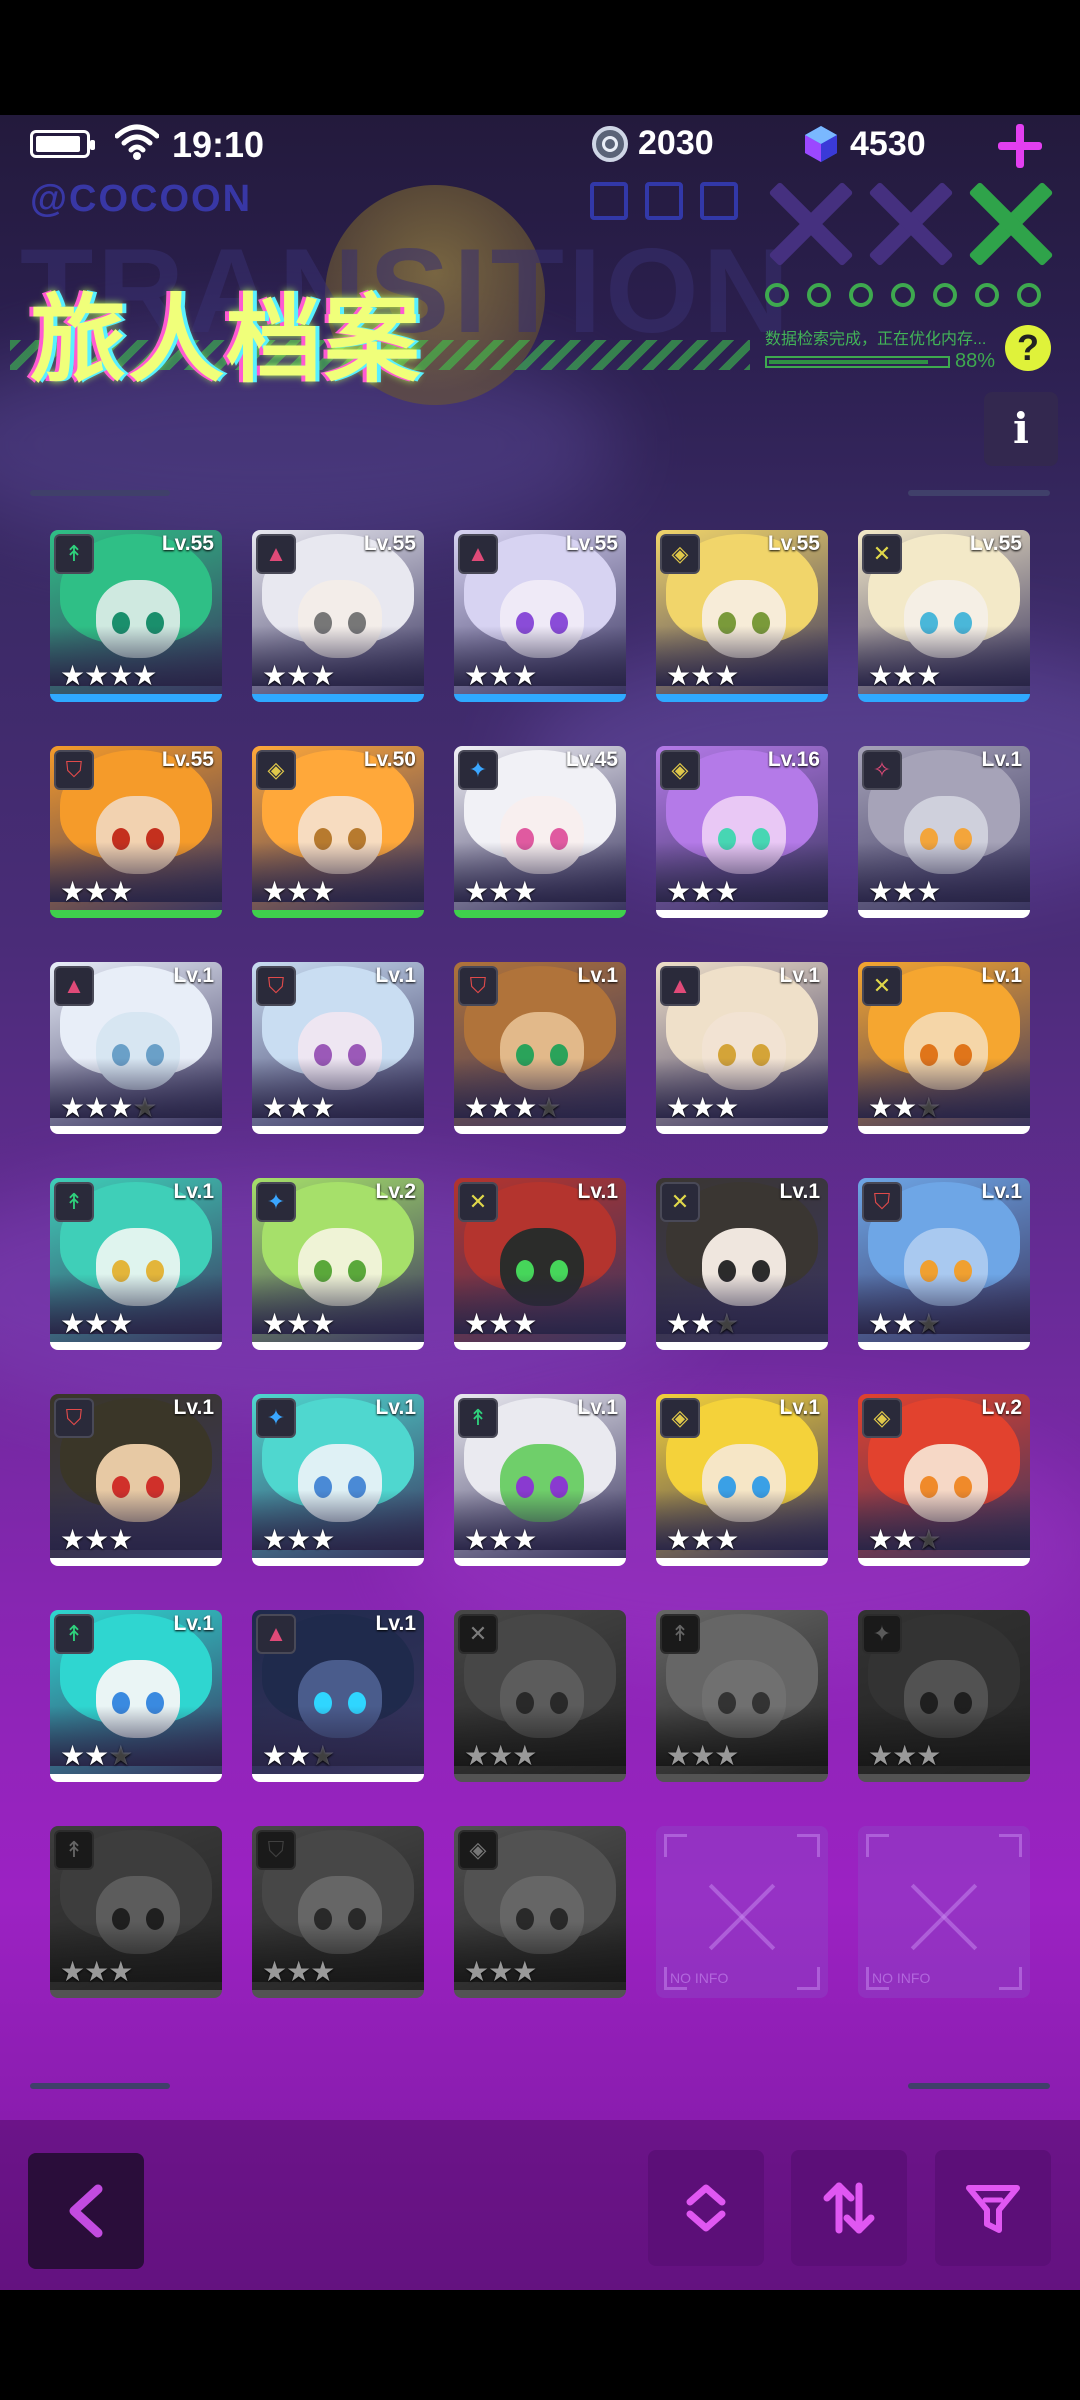 The image size is (1080, 2400). Describe the element at coordinates (591, 759) in the screenshot. I see `level-label: Lv.45` at that location.